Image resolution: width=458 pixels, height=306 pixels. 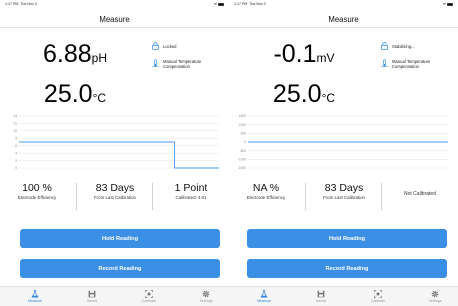 What do you see at coordinates (67, 54) in the screenshot?
I see `primary-value: 6.88` at bounding box center [67, 54].